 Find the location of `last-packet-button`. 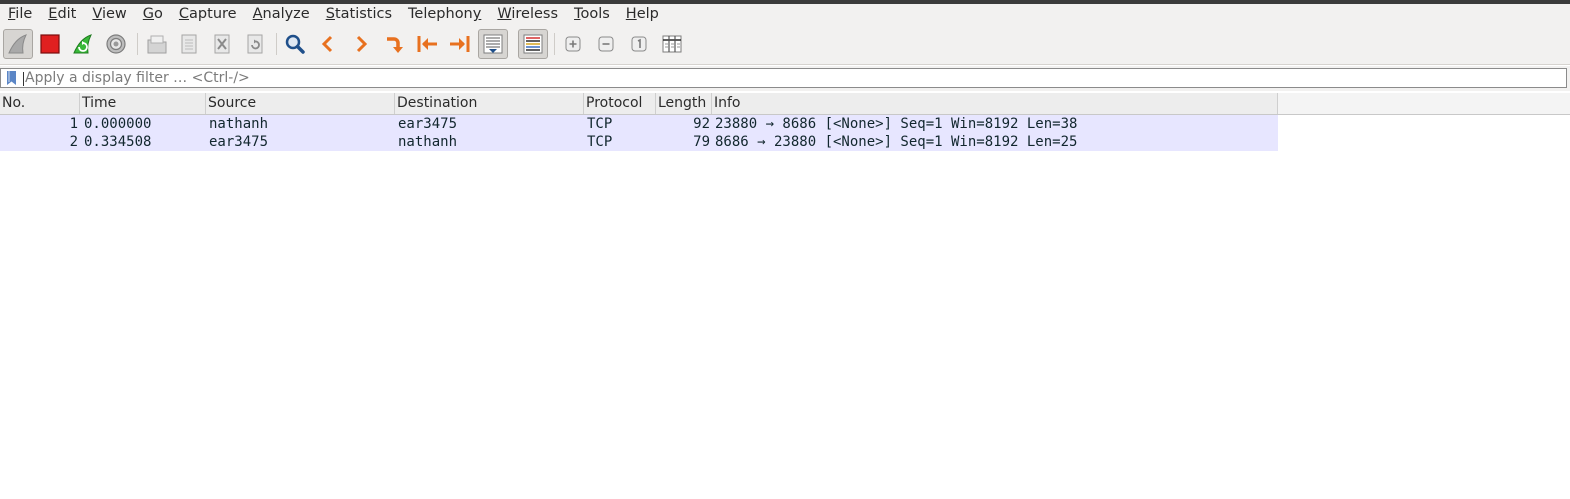

last-packet-button is located at coordinates (460, 44).